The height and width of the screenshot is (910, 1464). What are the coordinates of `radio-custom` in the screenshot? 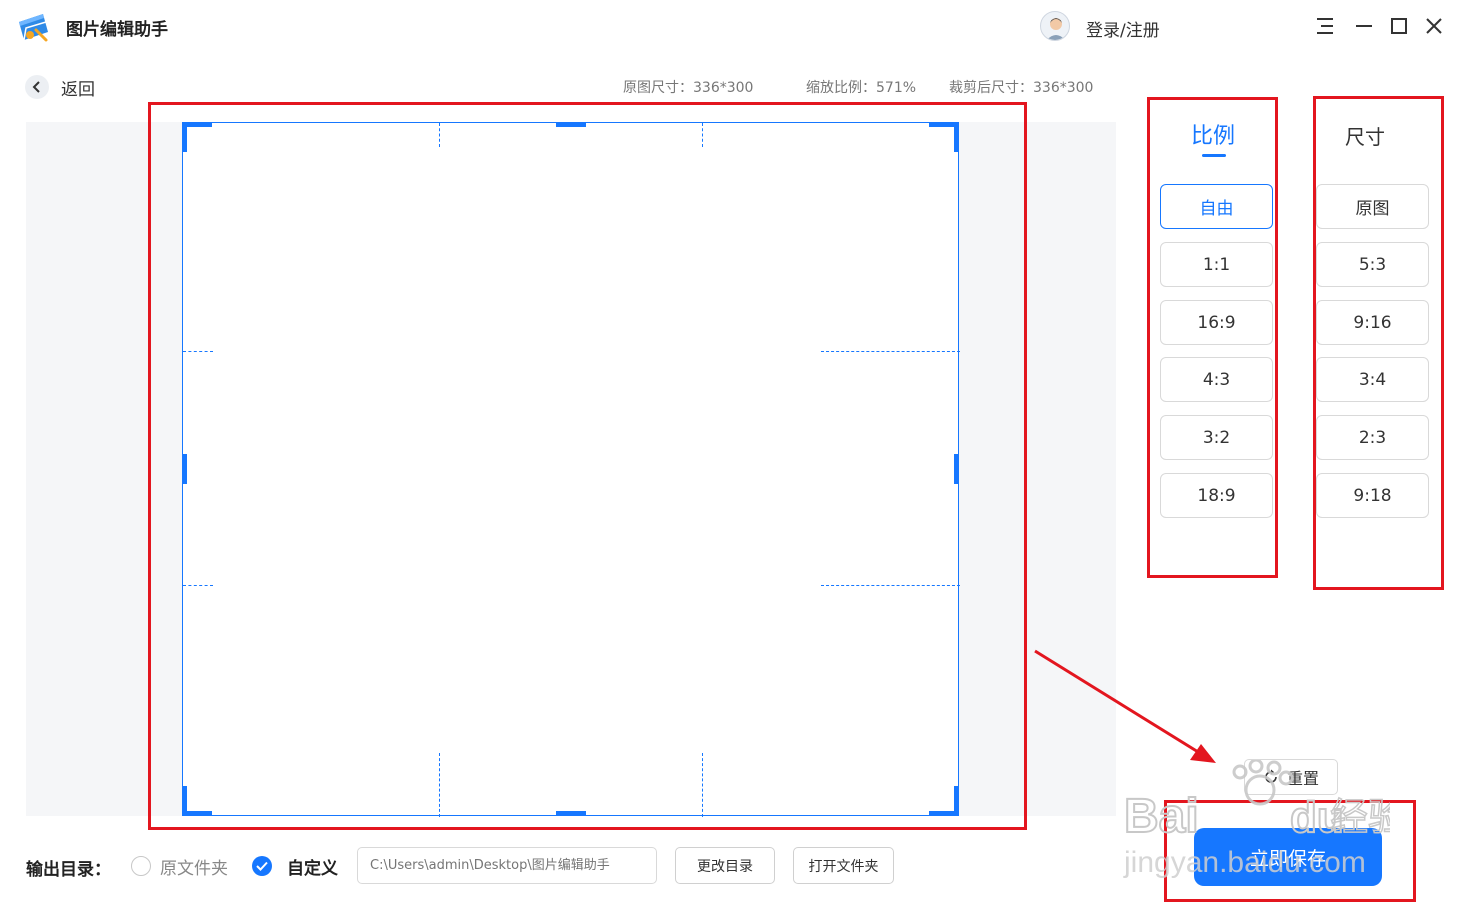 It's located at (262, 866).